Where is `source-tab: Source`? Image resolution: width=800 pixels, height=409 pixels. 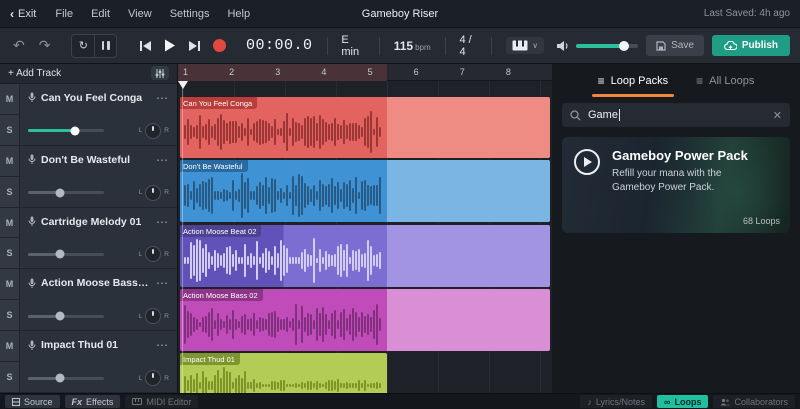
source-tab: Source is located at coordinates (32, 401).